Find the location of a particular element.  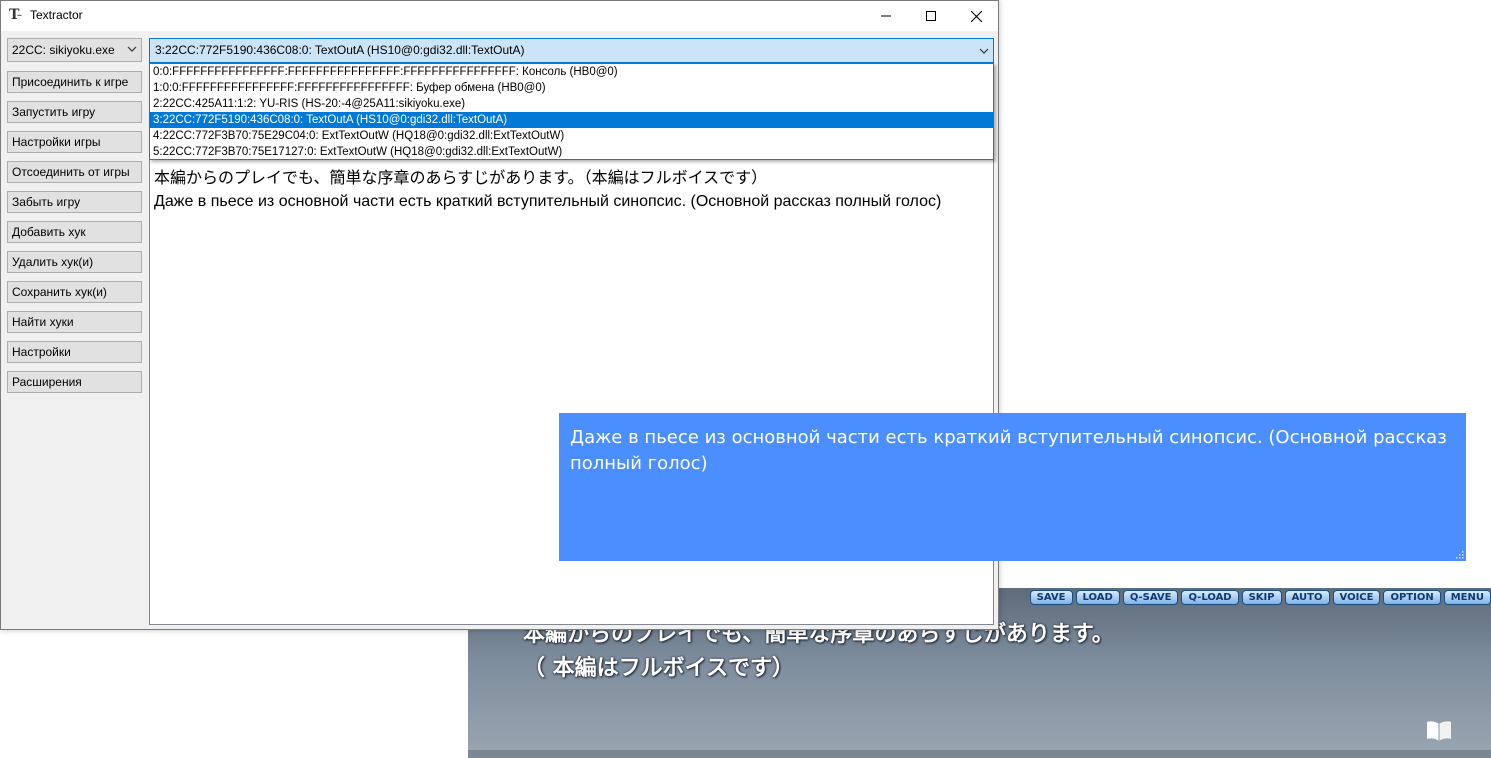

extensions-button: Расширения is located at coordinates (74, 382).